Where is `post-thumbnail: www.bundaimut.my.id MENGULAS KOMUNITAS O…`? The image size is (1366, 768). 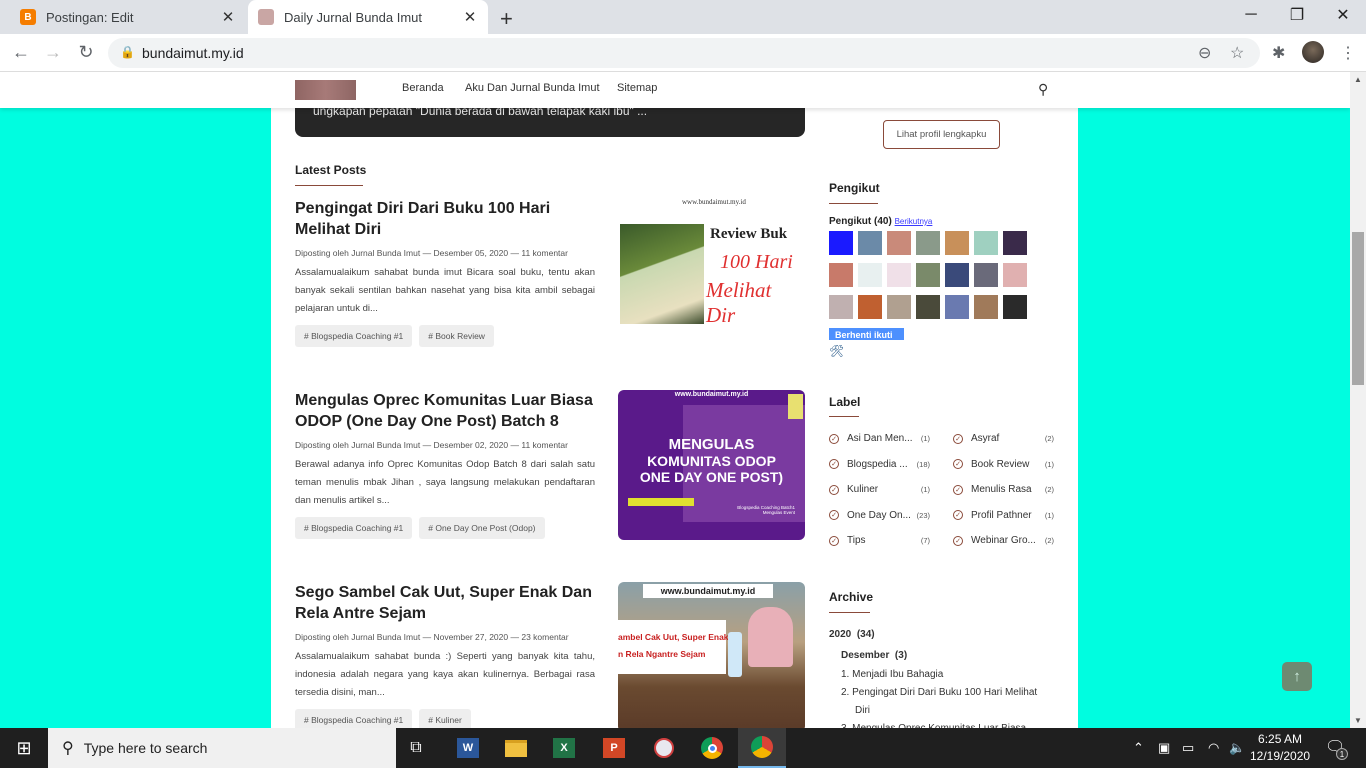 post-thumbnail: www.bundaimut.my.id MENGULAS KOMUNITAS O… is located at coordinates (711, 465).